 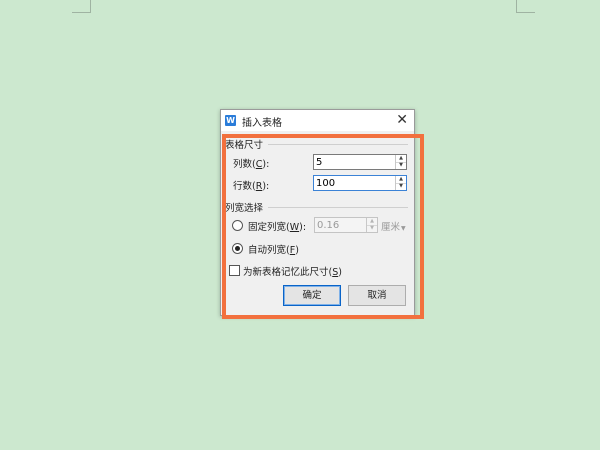 I want to click on fixed-width-decrement-button: ▼, so click(x=372, y=228).